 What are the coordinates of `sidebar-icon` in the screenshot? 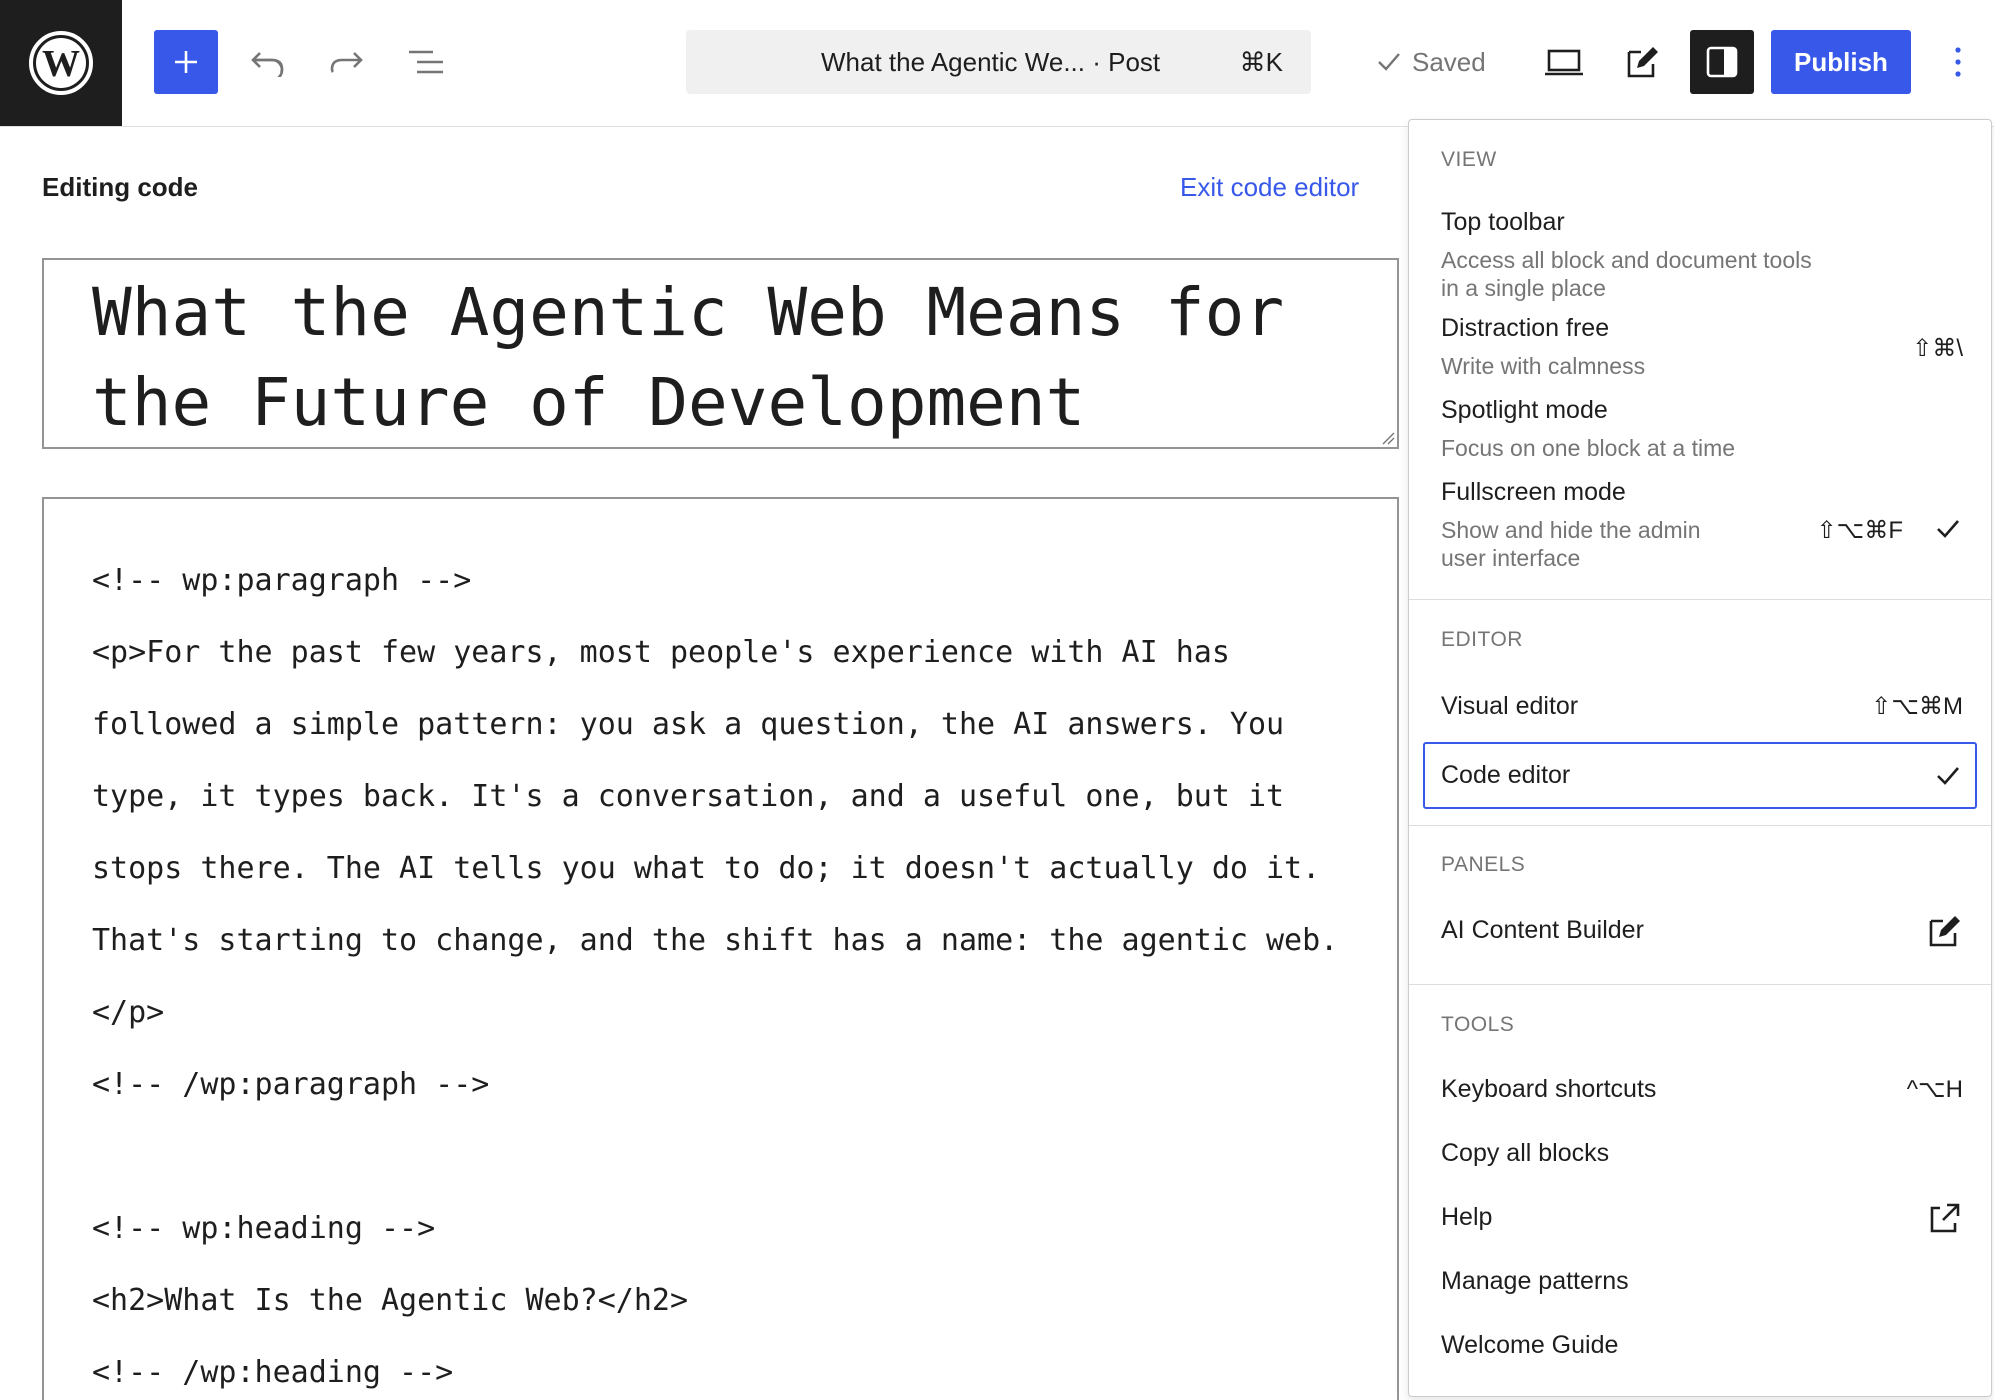 It's located at (1722, 62).